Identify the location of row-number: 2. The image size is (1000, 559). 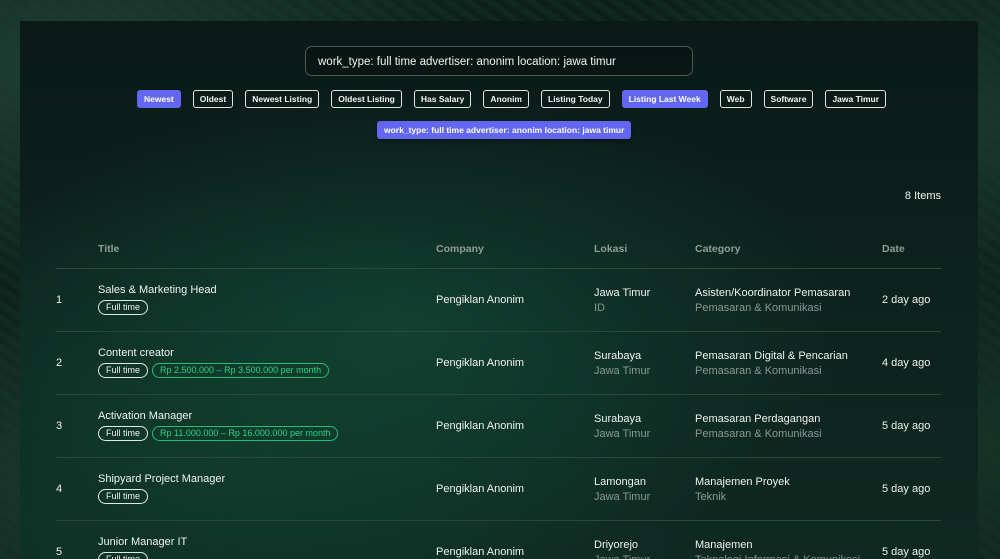
(59, 363).